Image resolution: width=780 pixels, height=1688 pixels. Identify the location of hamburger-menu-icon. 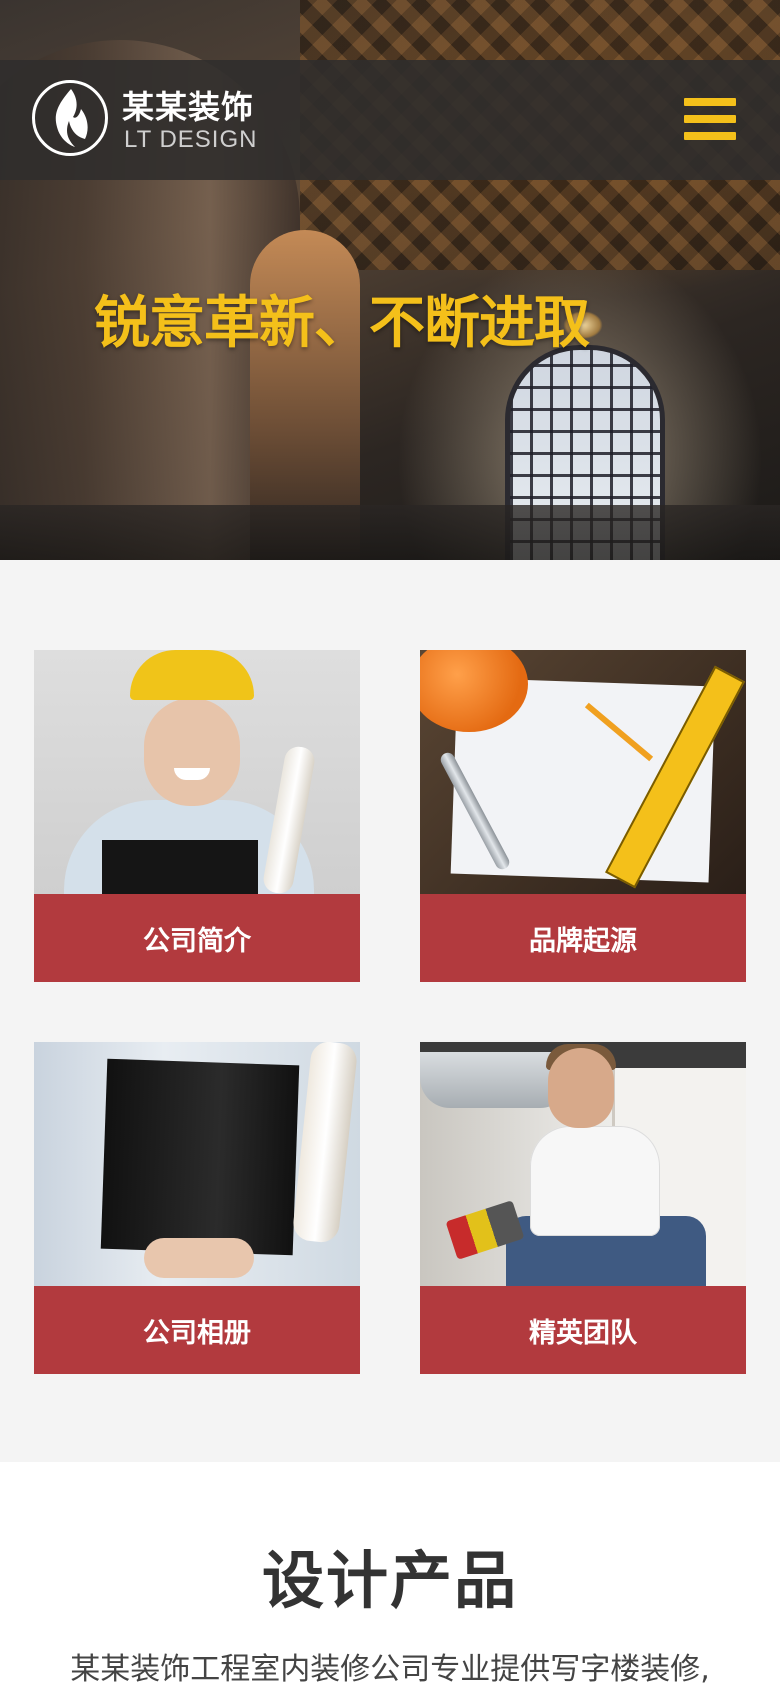
(710, 119).